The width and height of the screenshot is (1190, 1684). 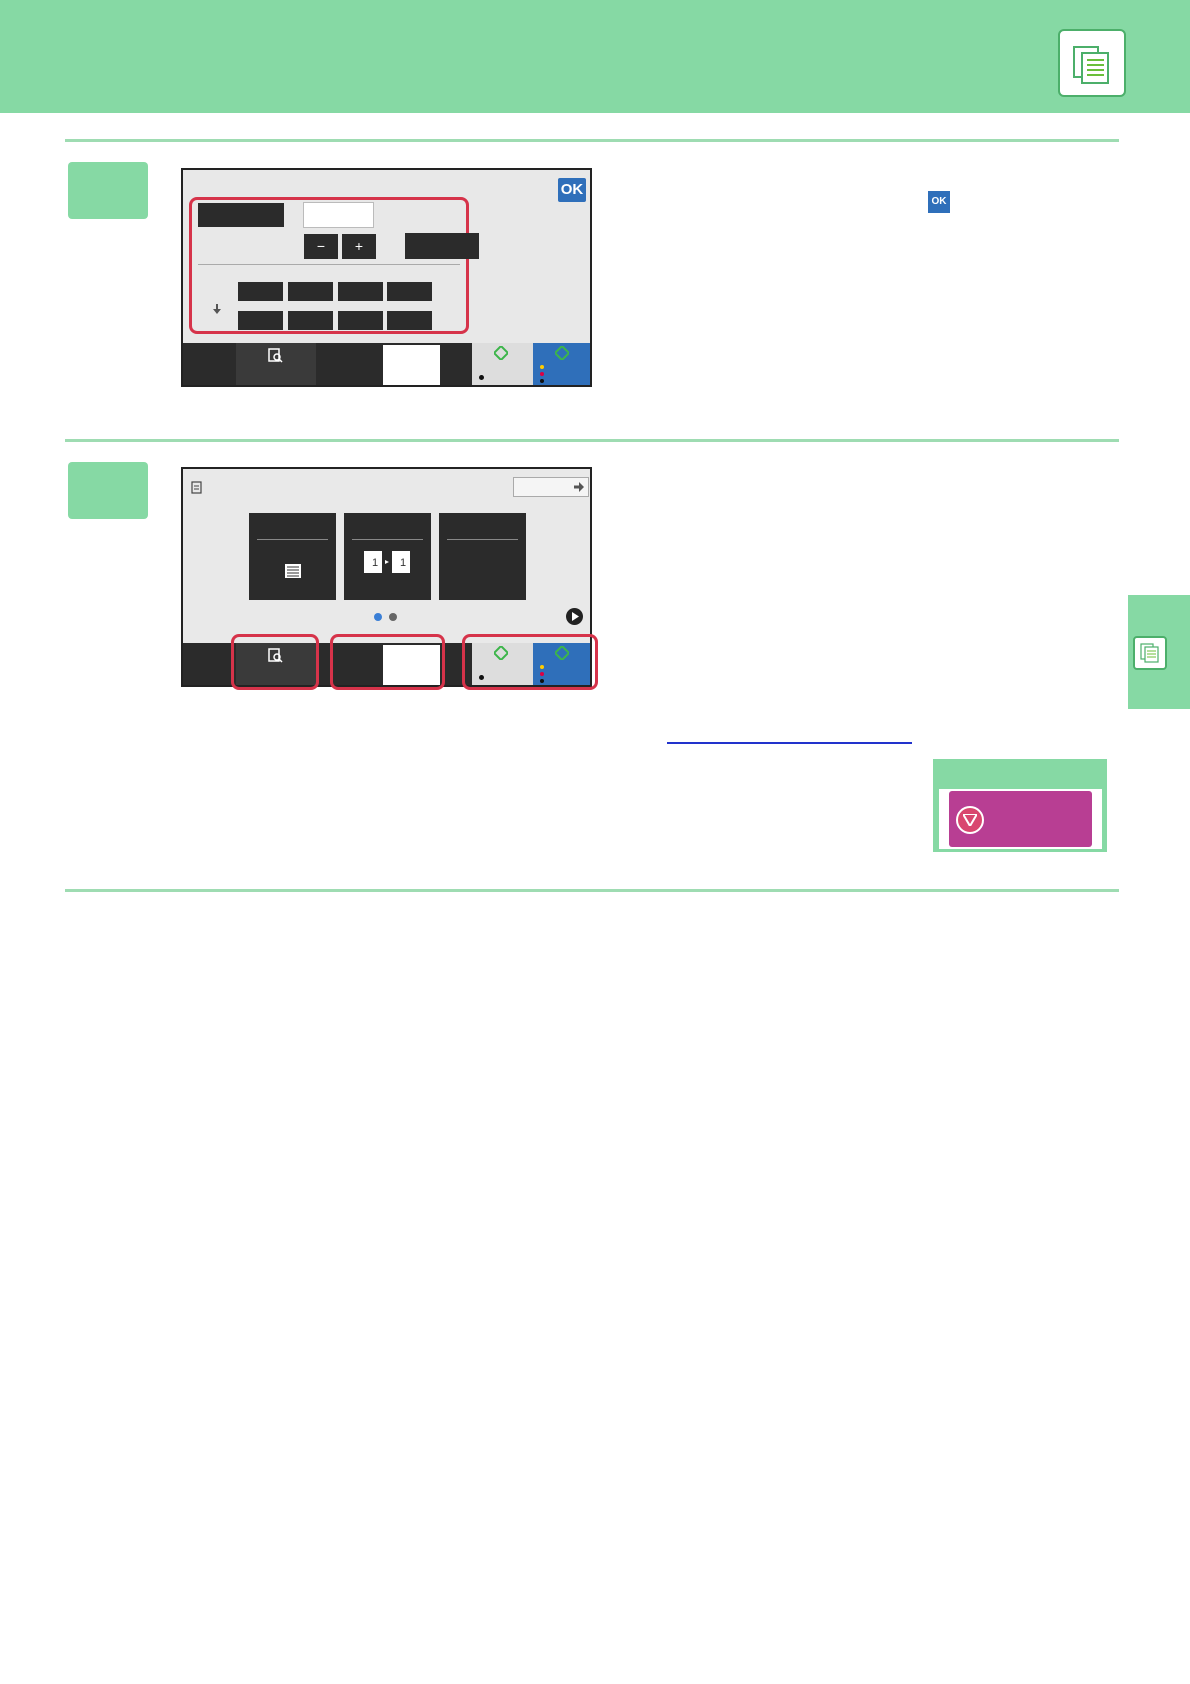 I want to click on preview-highlight, so click(x=275, y=662).